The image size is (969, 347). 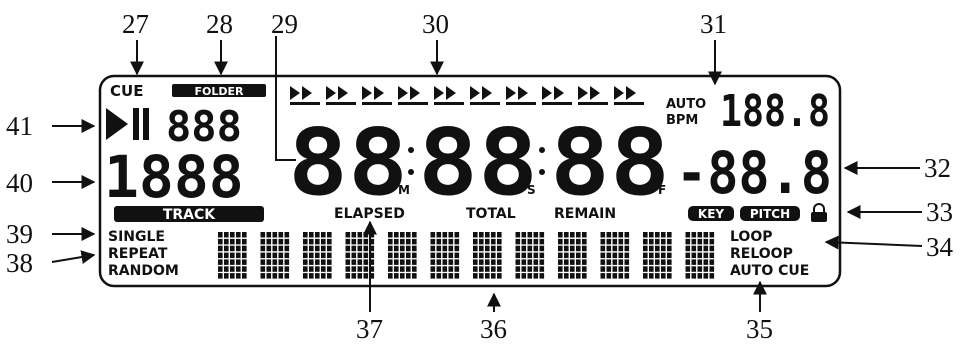 I want to click on progress-bar, so click(x=467, y=95).